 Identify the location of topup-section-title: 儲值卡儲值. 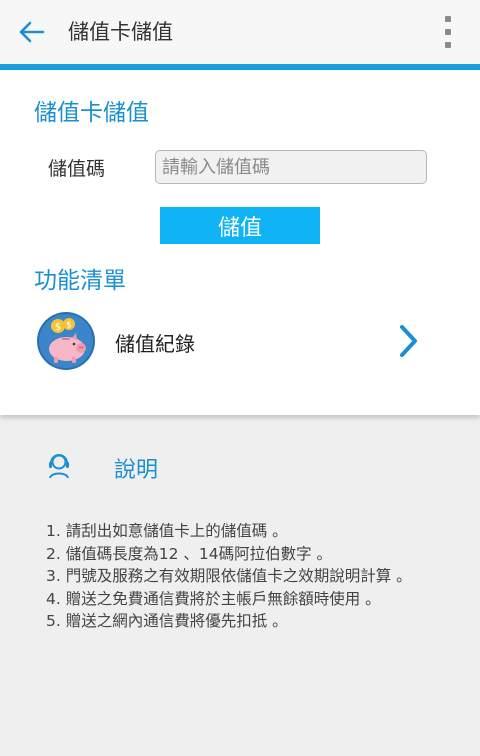
(91, 113).